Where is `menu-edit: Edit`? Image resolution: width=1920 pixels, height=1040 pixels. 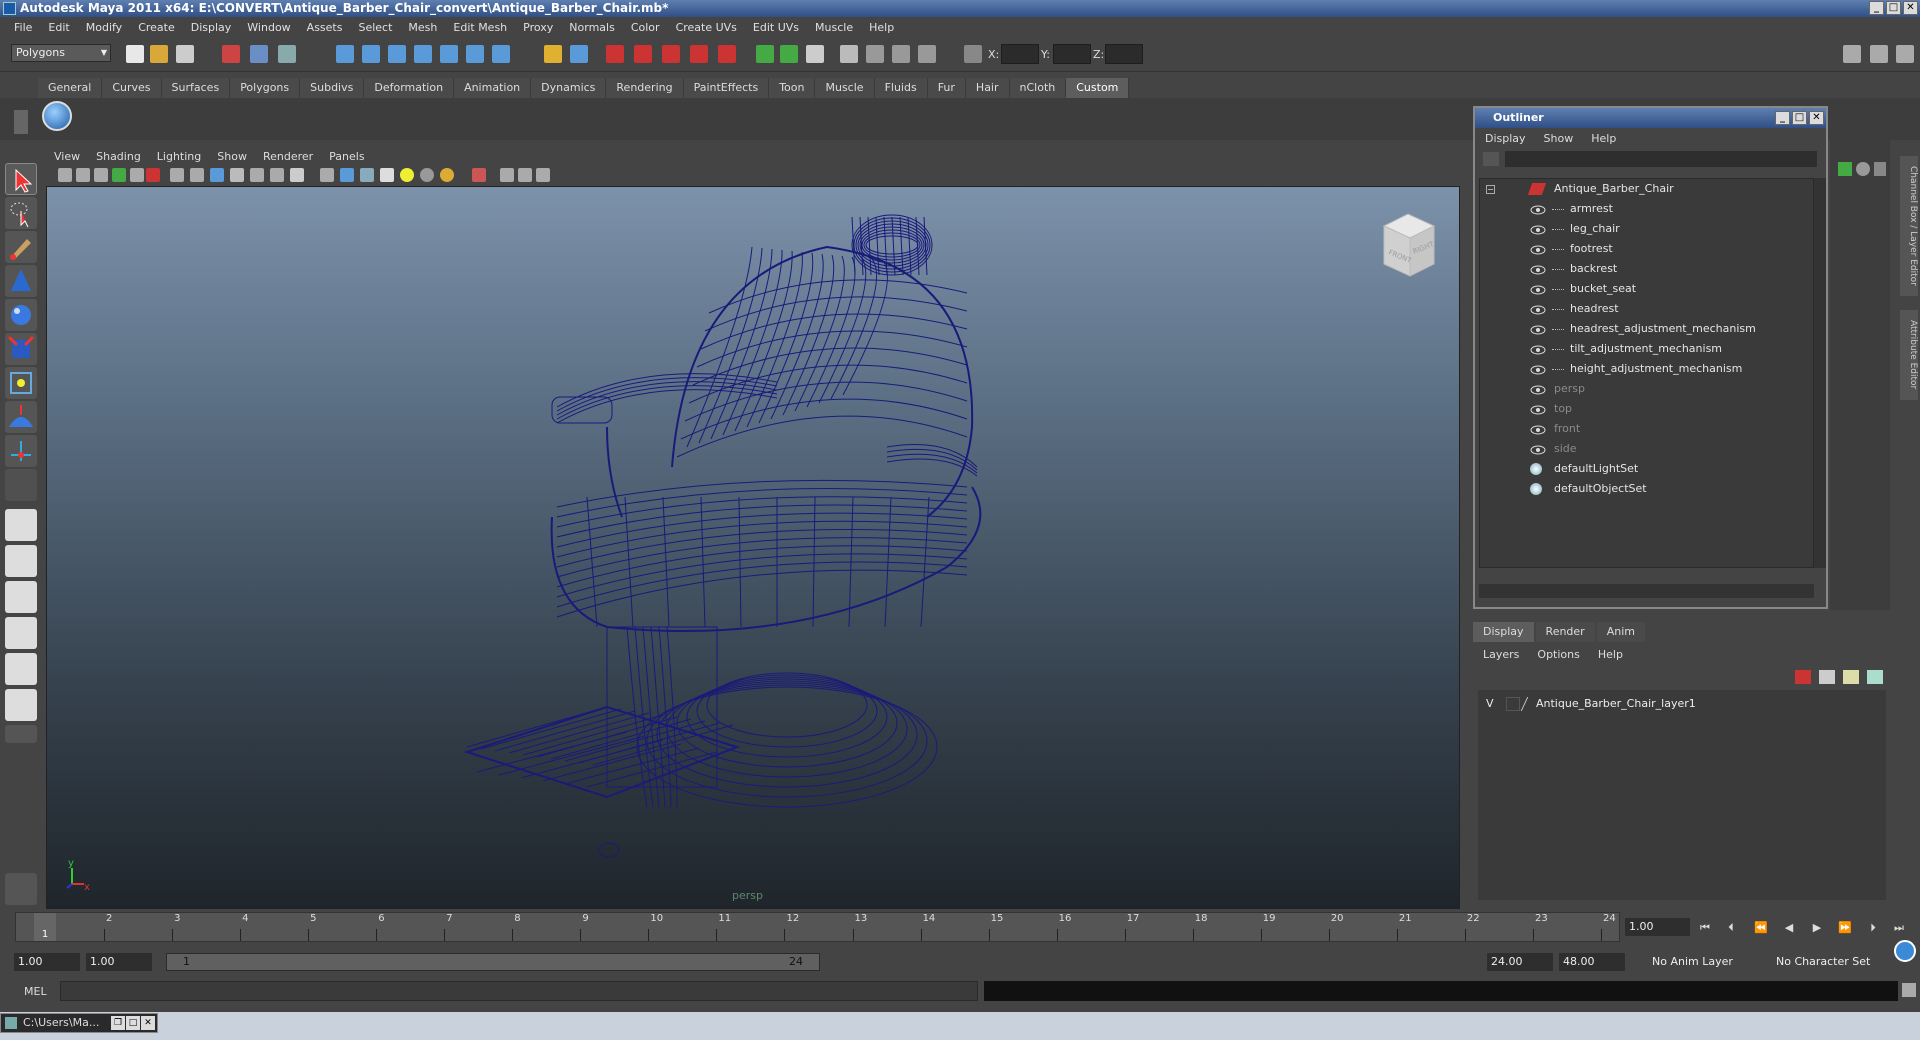
menu-edit: Edit is located at coordinates (58, 27).